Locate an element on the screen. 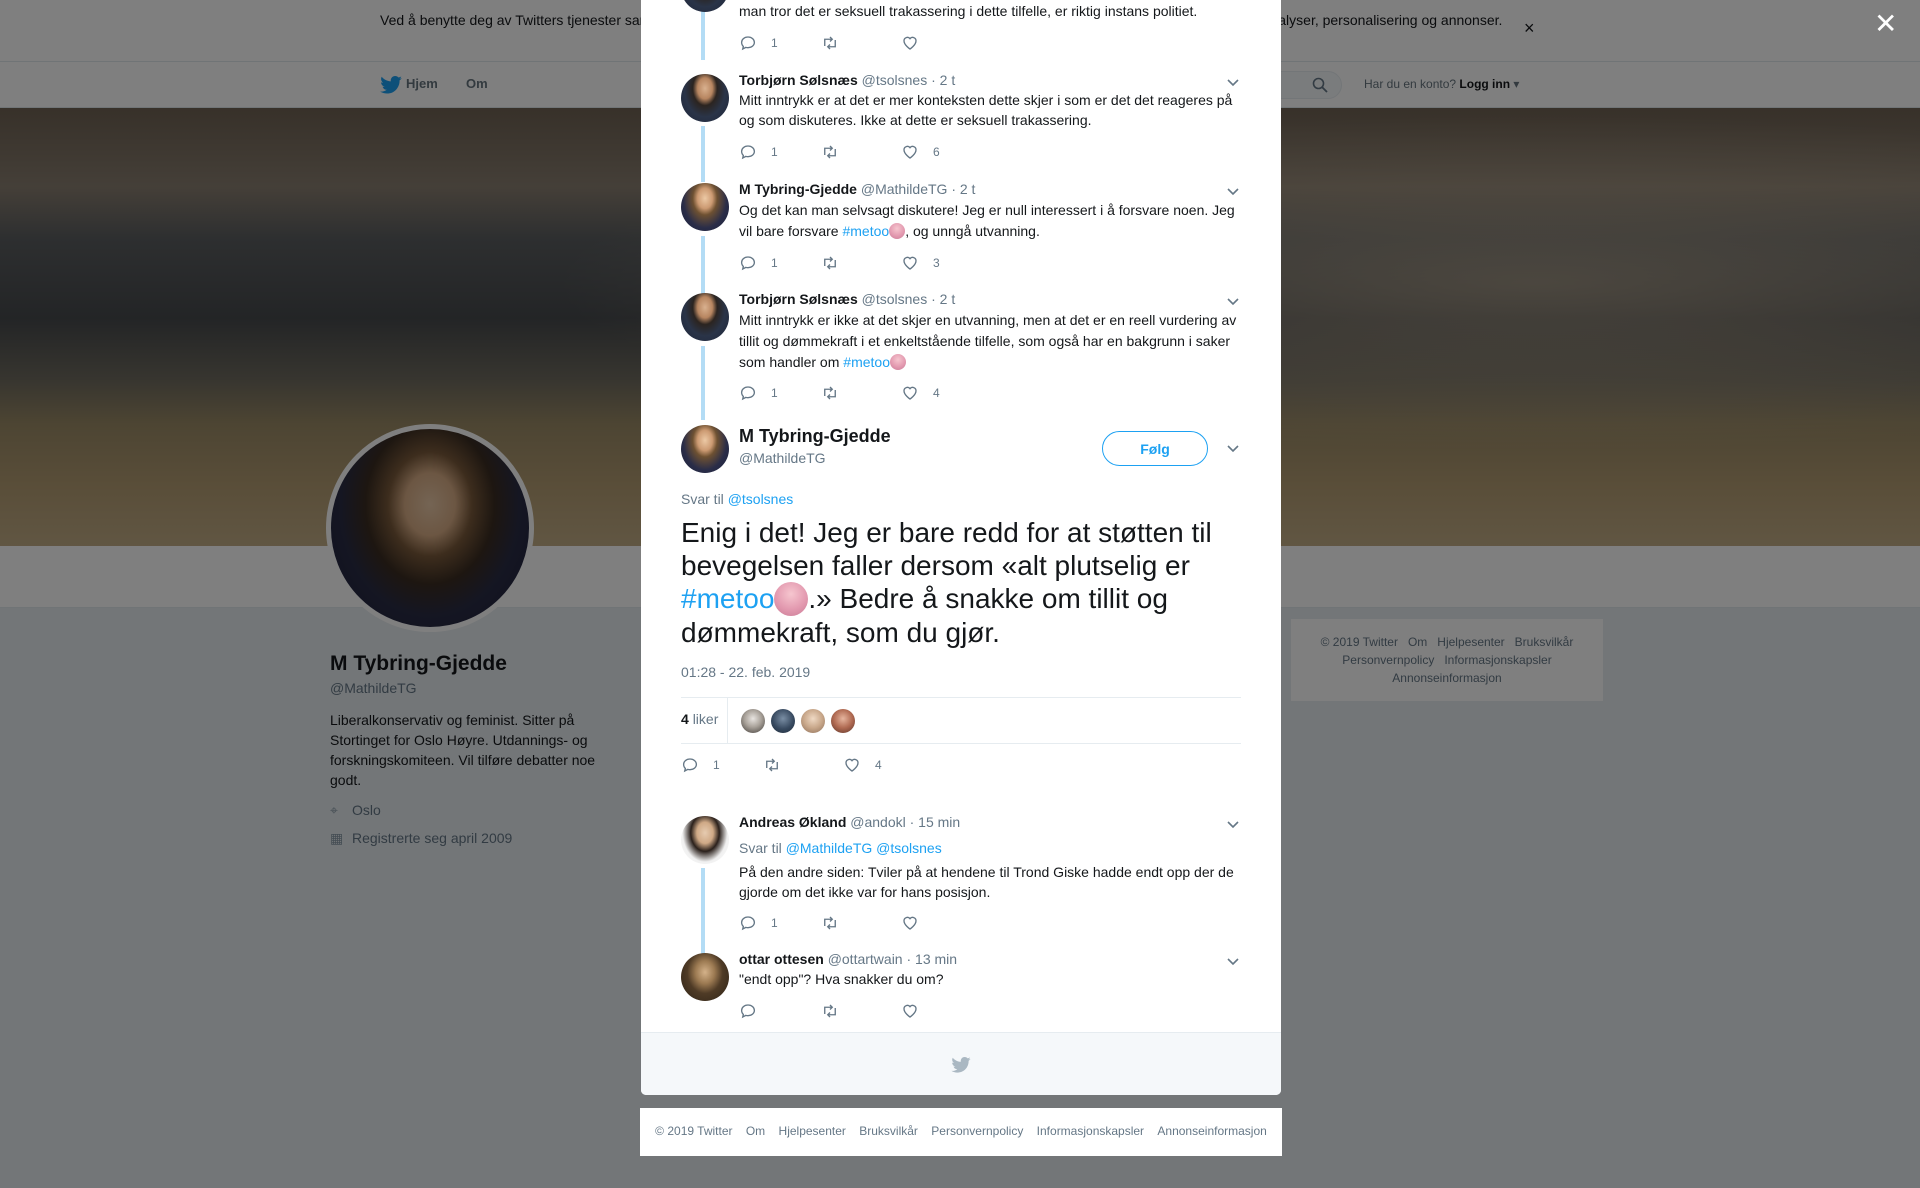 This screenshot has width=1920, height=1188. likes-stat: 4 liker is located at coordinates (699, 719).